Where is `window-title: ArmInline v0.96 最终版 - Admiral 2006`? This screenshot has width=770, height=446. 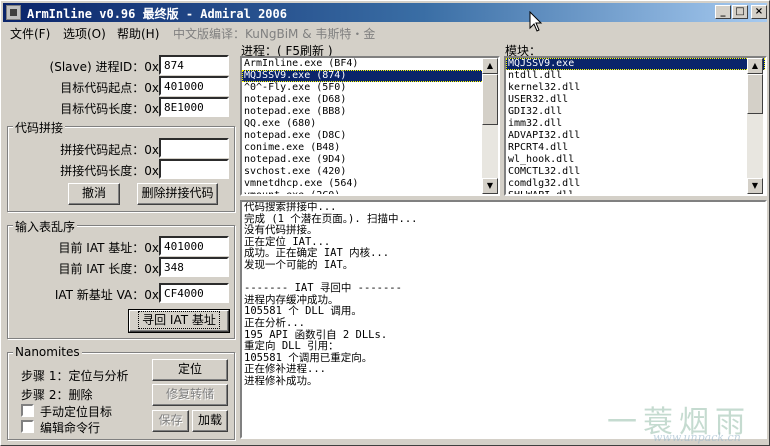
window-title: ArmInline v0.96 最终版 - Admiral 2006 is located at coordinates (157, 14).